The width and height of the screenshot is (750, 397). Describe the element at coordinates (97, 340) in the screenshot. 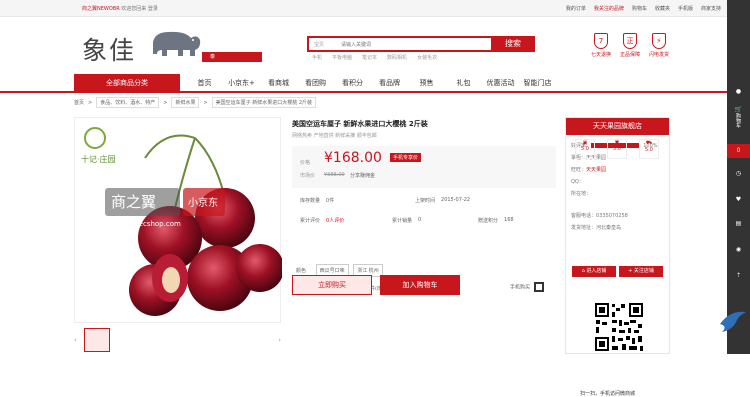

I see `thumbnail-item` at that location.